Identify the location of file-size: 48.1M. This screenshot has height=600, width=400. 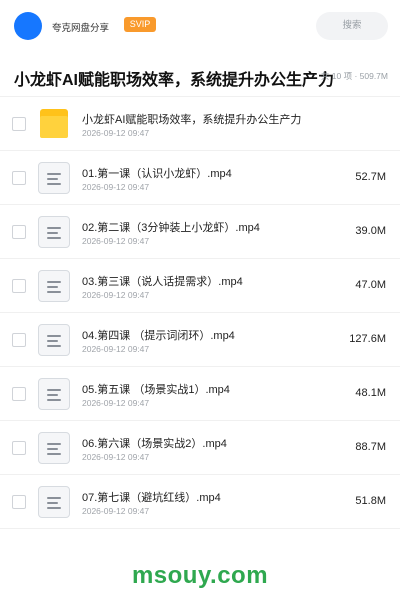
(370, 393).